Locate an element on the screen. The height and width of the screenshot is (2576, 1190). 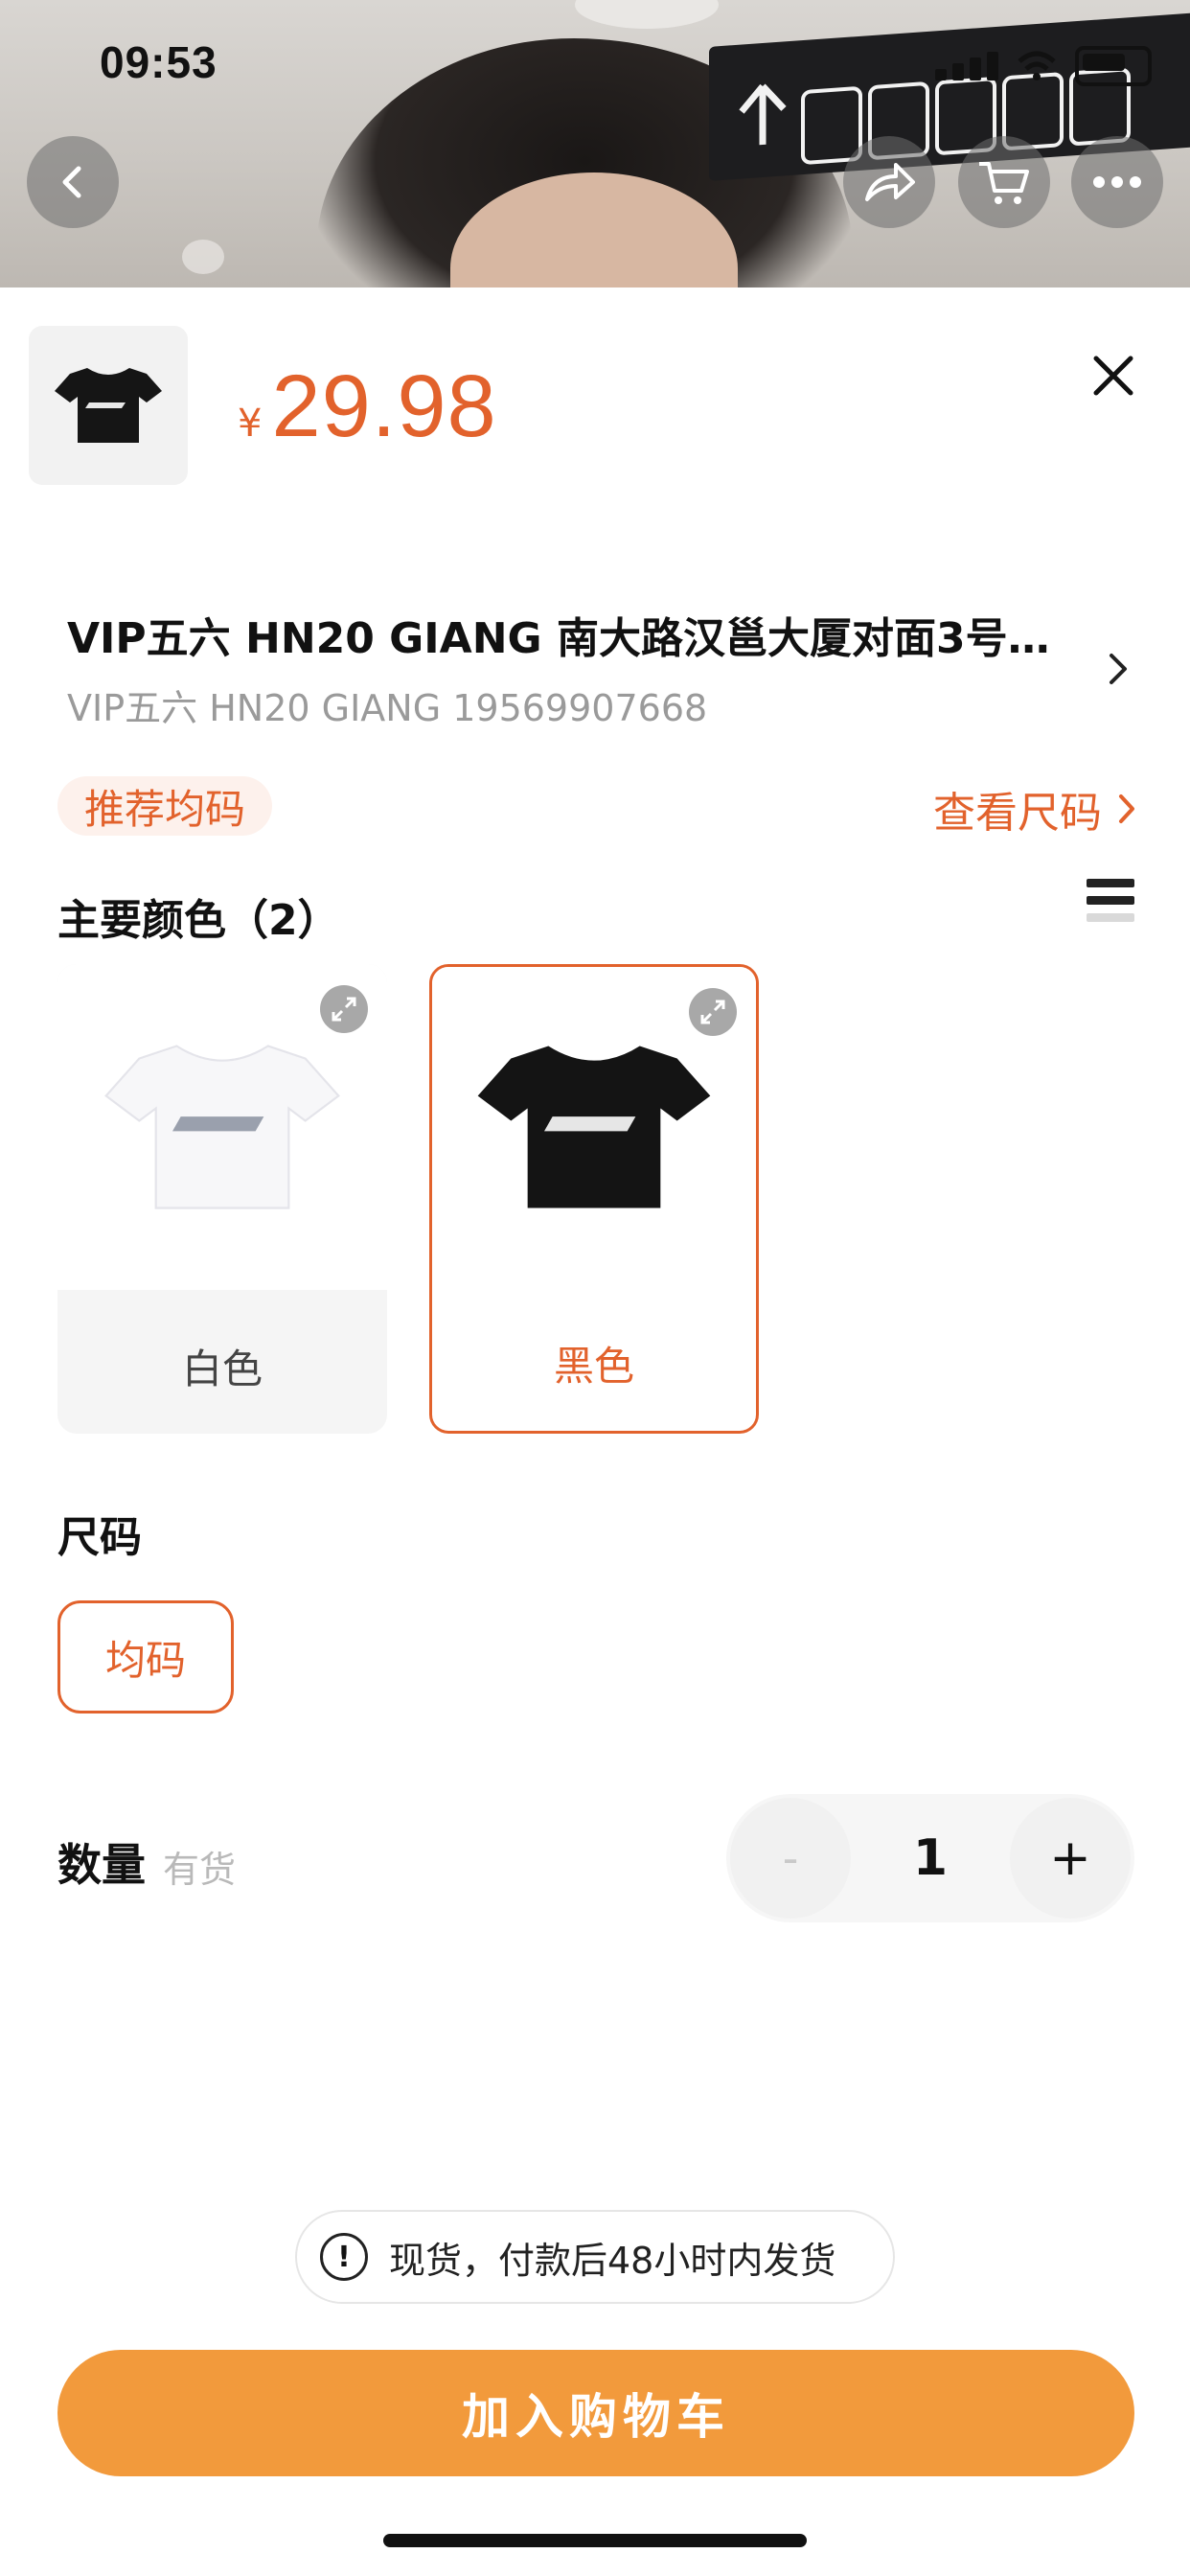
price-value: 29.98 is located at coordinates (384, 406).